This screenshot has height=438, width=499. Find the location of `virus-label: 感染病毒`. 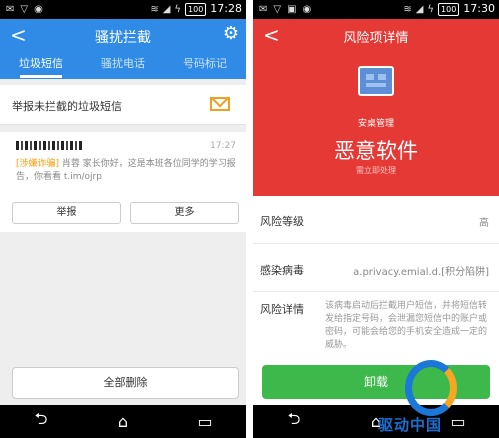

virus-label: 感染病毒 is located at coordinates (282, 270).